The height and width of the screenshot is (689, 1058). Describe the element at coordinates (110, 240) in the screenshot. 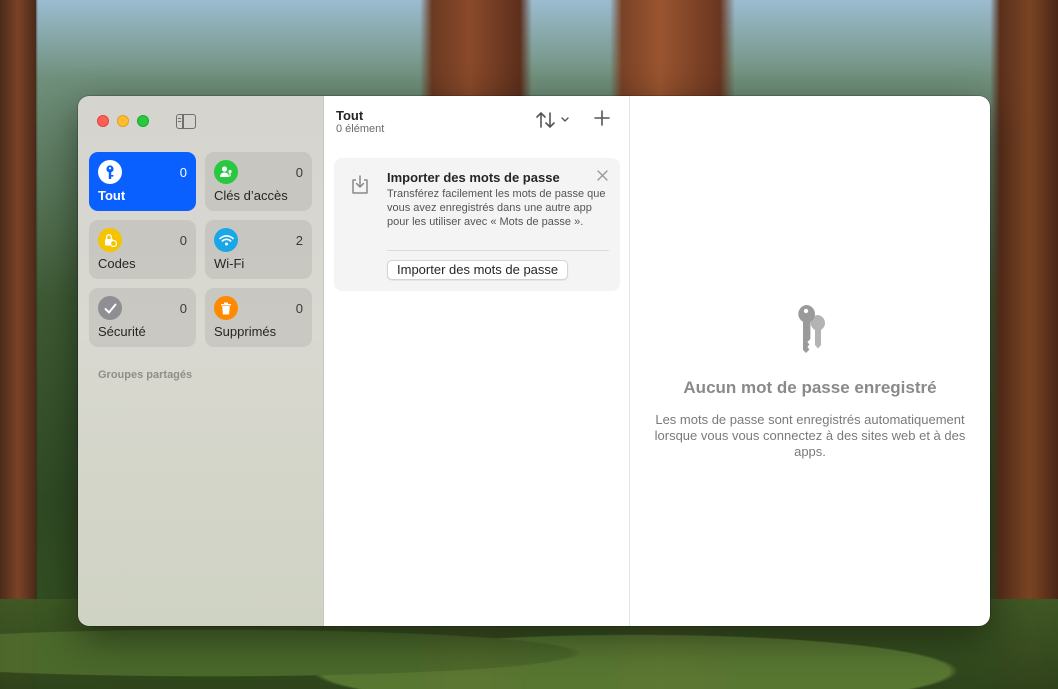

I see `lock-clock-icon` at that location.